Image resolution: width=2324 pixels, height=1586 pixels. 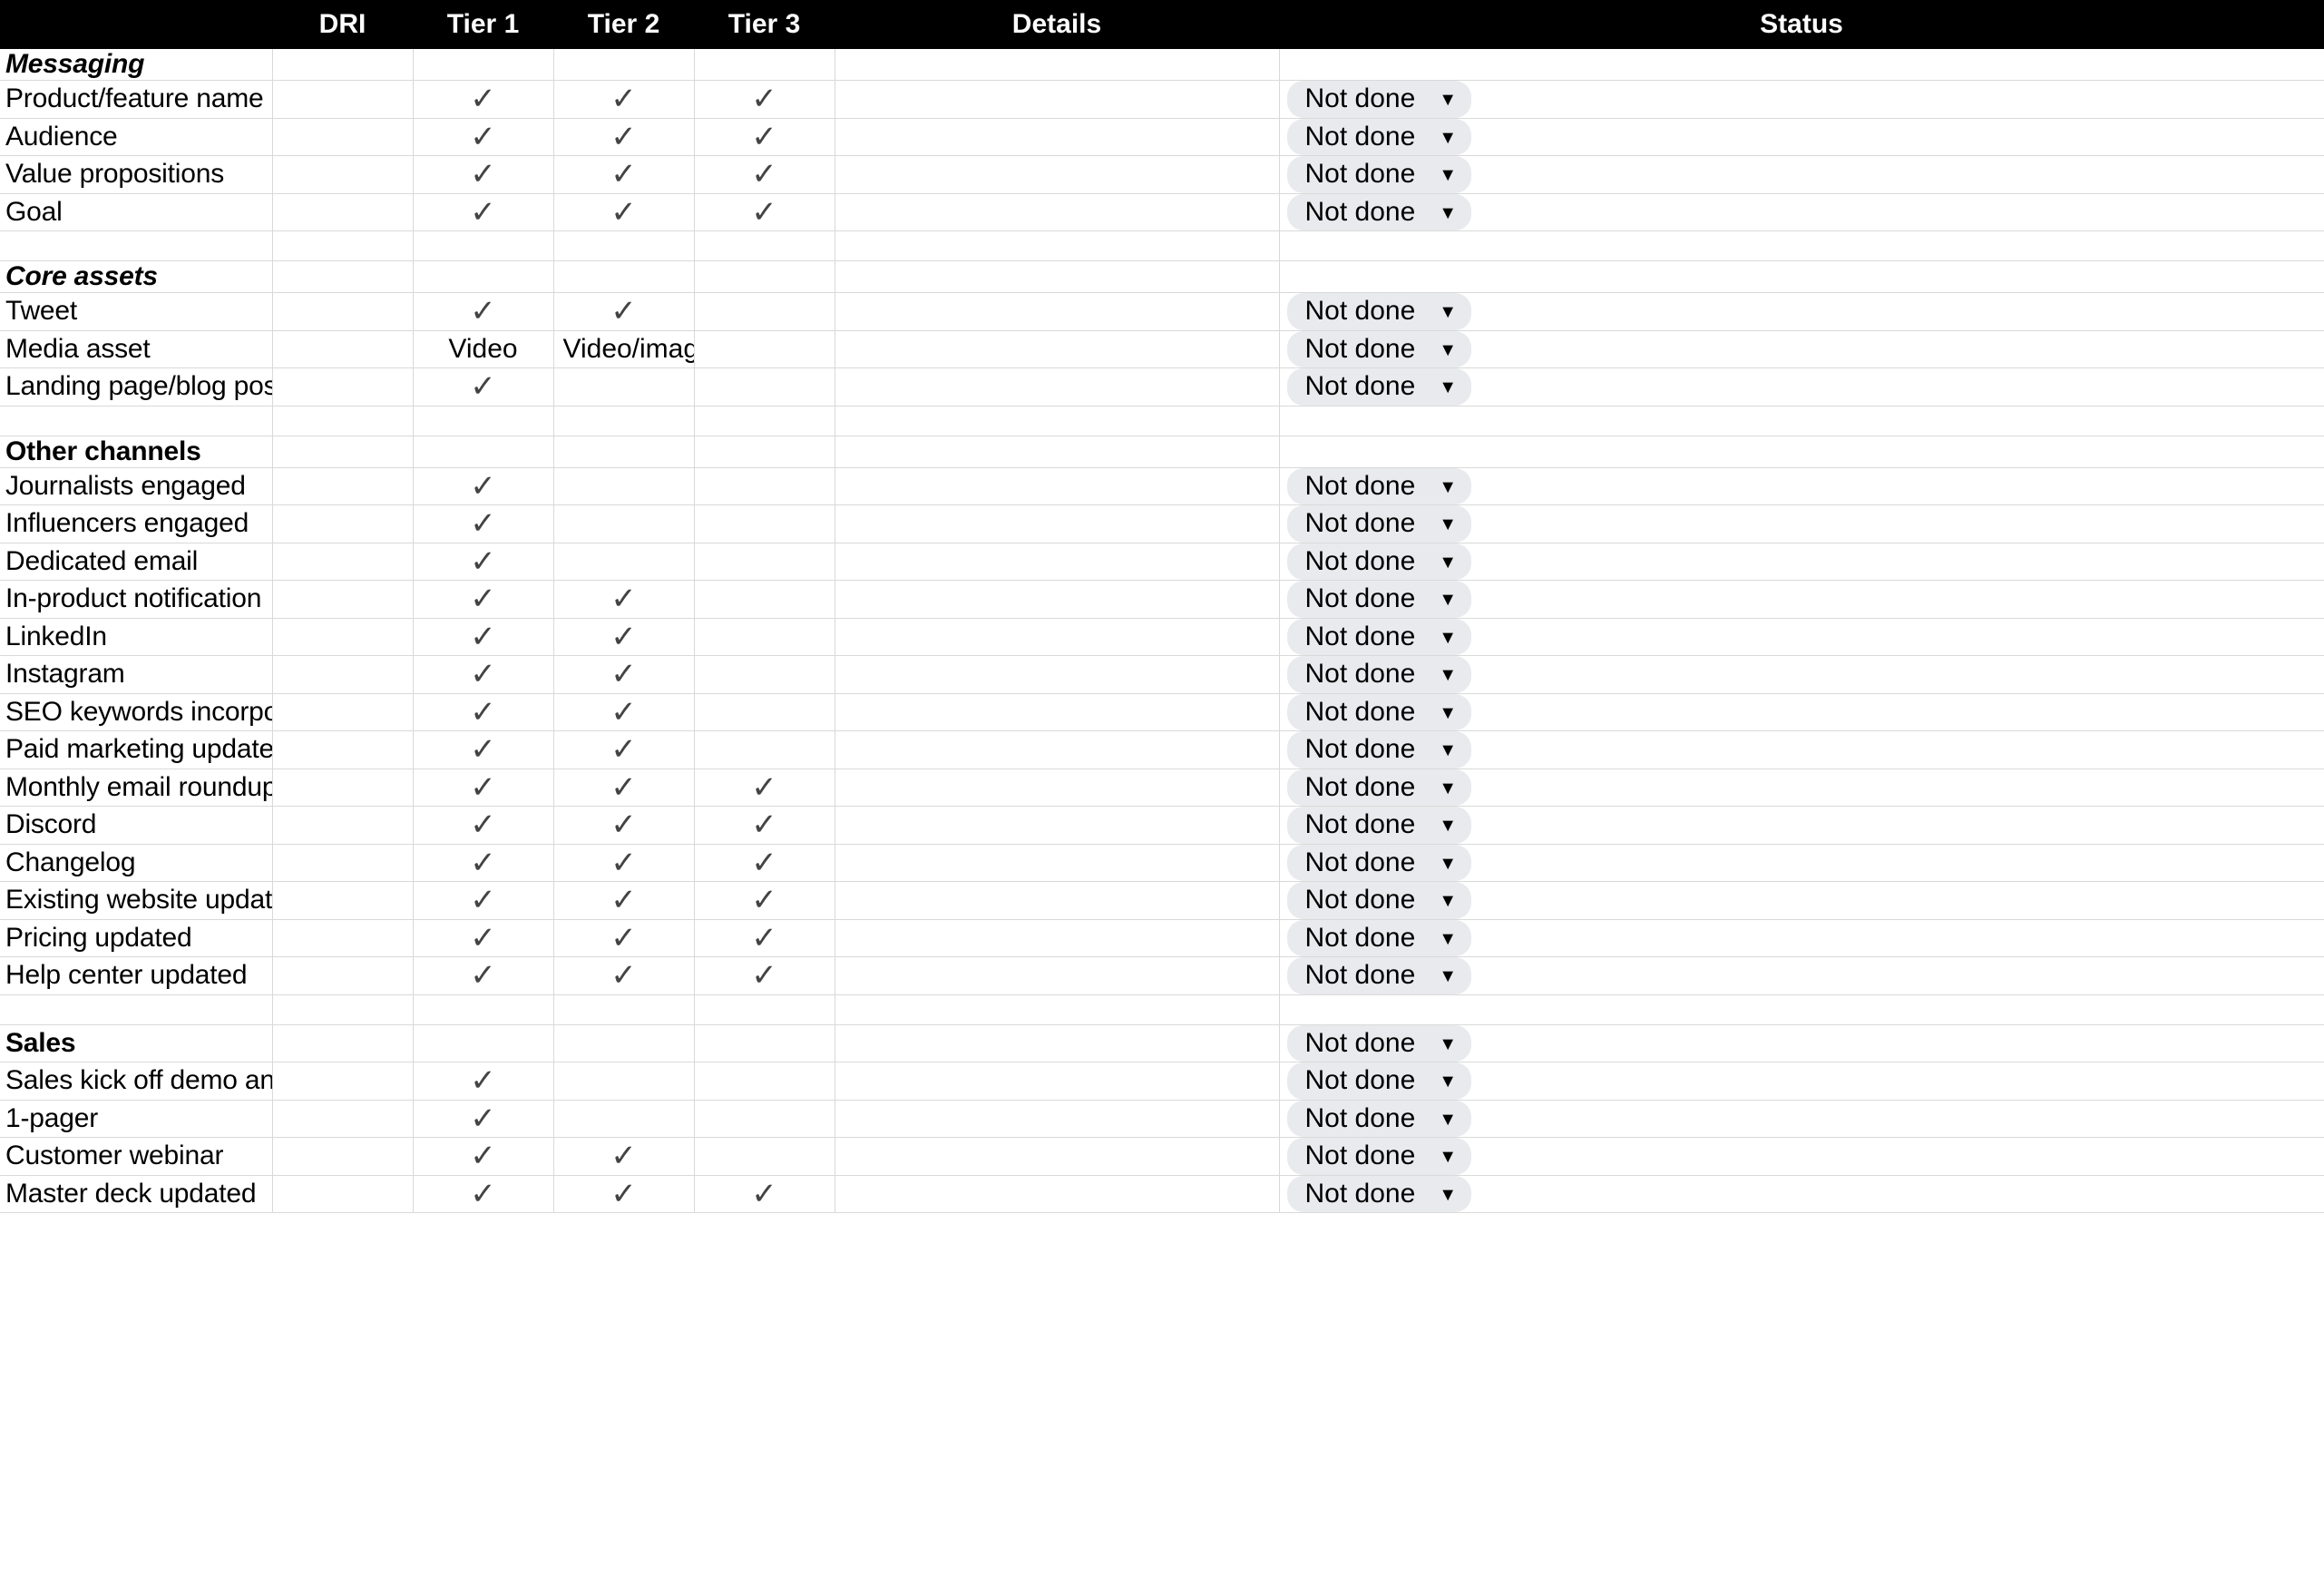 What do you see at coordinates (483, 1043) in the screenshot?
I see `tier1-cell` at bounding box center [483, 1043].